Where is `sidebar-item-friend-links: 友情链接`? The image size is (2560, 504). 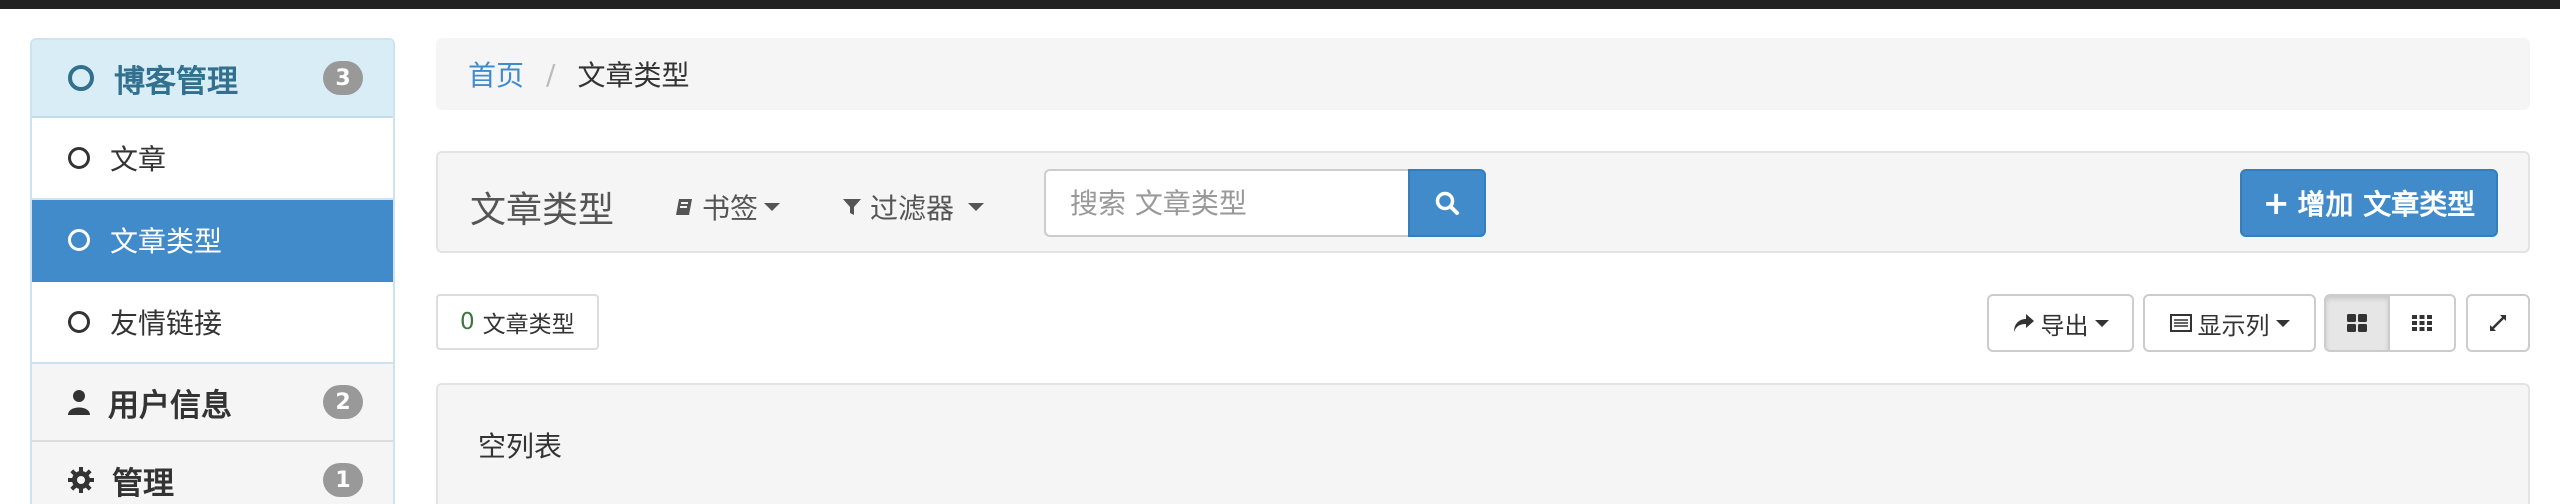
sidebar-item-friend-links: 友情链接 is located at coordinates (212, 323).